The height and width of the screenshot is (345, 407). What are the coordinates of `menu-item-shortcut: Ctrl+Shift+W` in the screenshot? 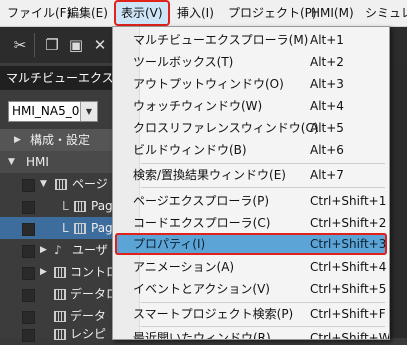 It's located at (350, 335).